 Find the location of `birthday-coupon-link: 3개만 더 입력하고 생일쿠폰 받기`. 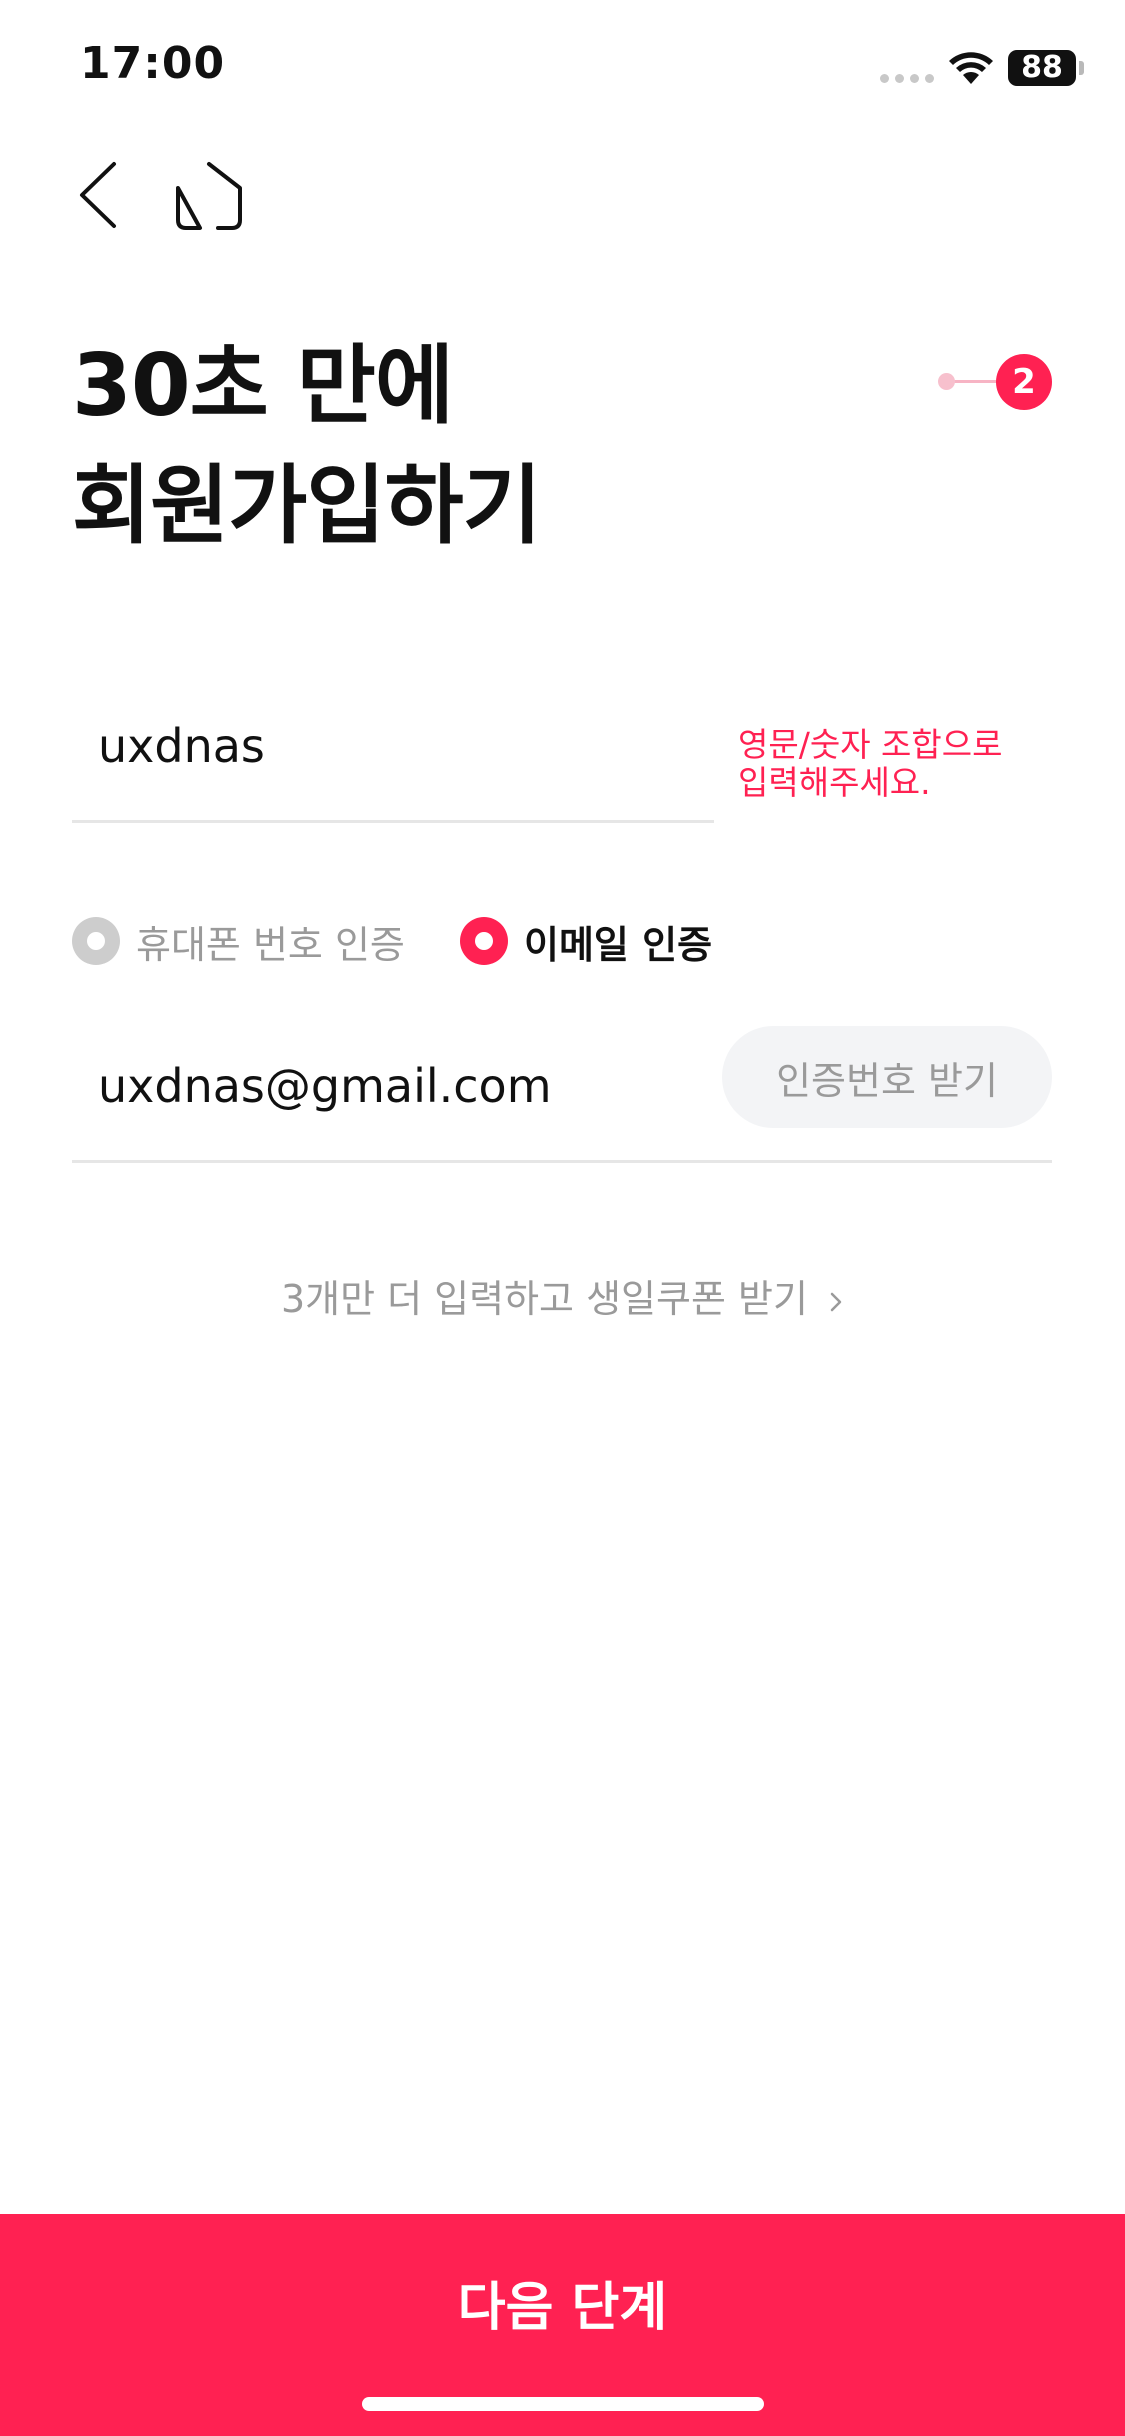

birthday-coupon-link: 3개만 더 입력하고 생일쿠폰 받기 is located at coordinates (562, 1295).